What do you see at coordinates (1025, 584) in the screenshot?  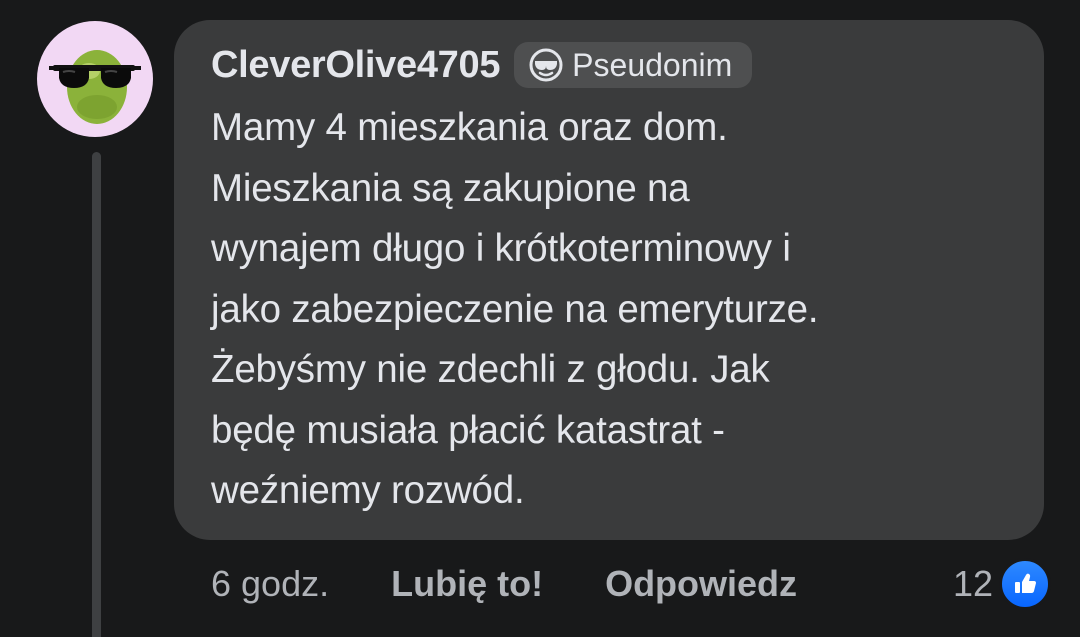 I see `thumbs-up-icon` at bounding box center [1025, 584].